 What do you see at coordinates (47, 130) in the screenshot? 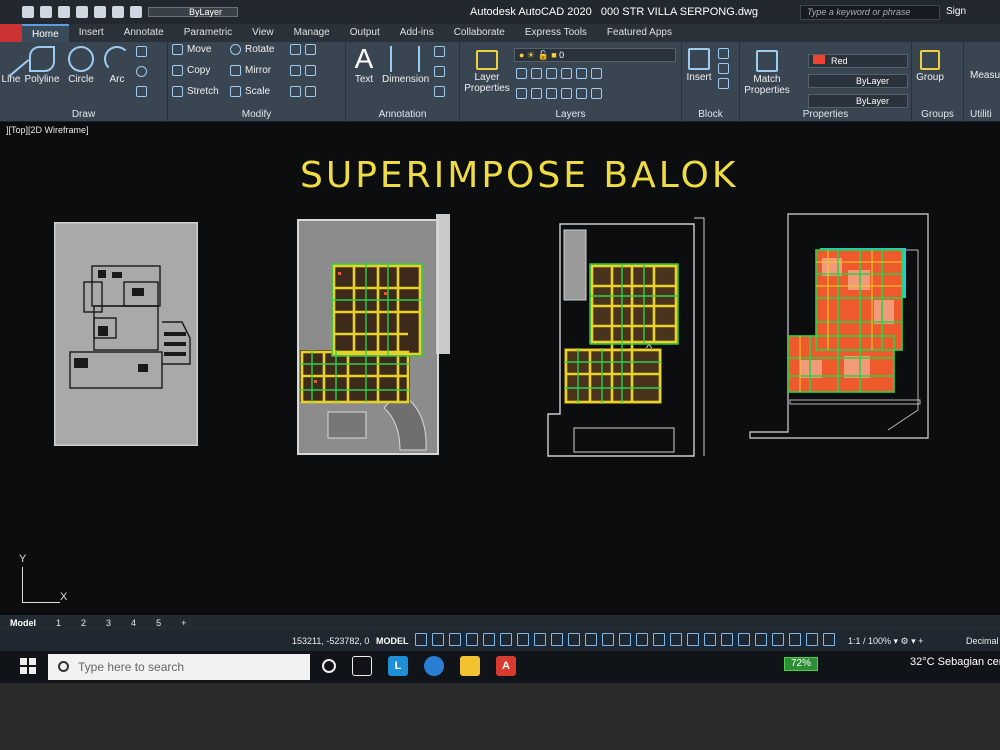
I see `viewport-controls: ][Top][2D Wireframe]` at bounding box center [47, 130].